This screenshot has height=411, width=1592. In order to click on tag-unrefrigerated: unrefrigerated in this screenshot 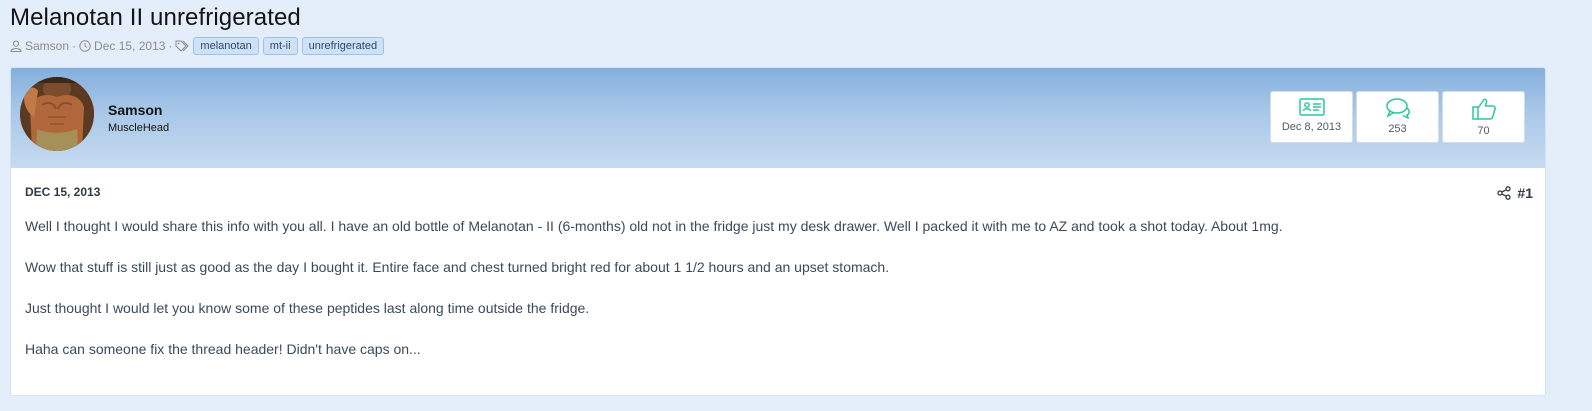, I will do `click(343, 46)`.